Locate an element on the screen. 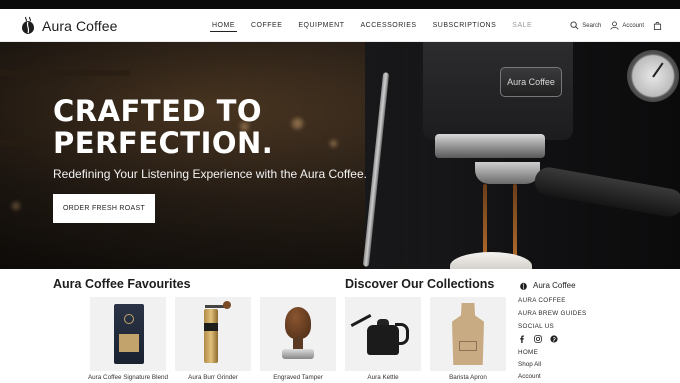  collections-title: Discover Our Collections is located at coordinates (420, 284).